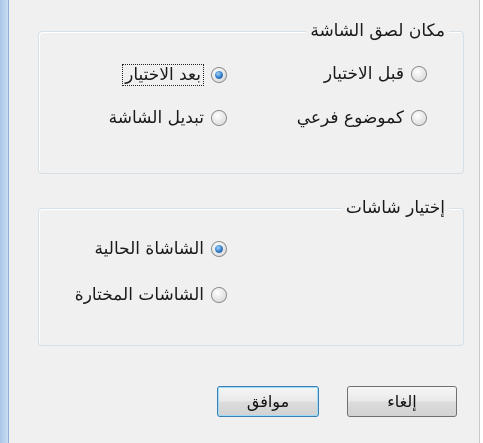 The width and height of the screenshot is (483, 443). I want to click on radio-replace-screen-label: تبديل الشاشة, so click(156, 118).